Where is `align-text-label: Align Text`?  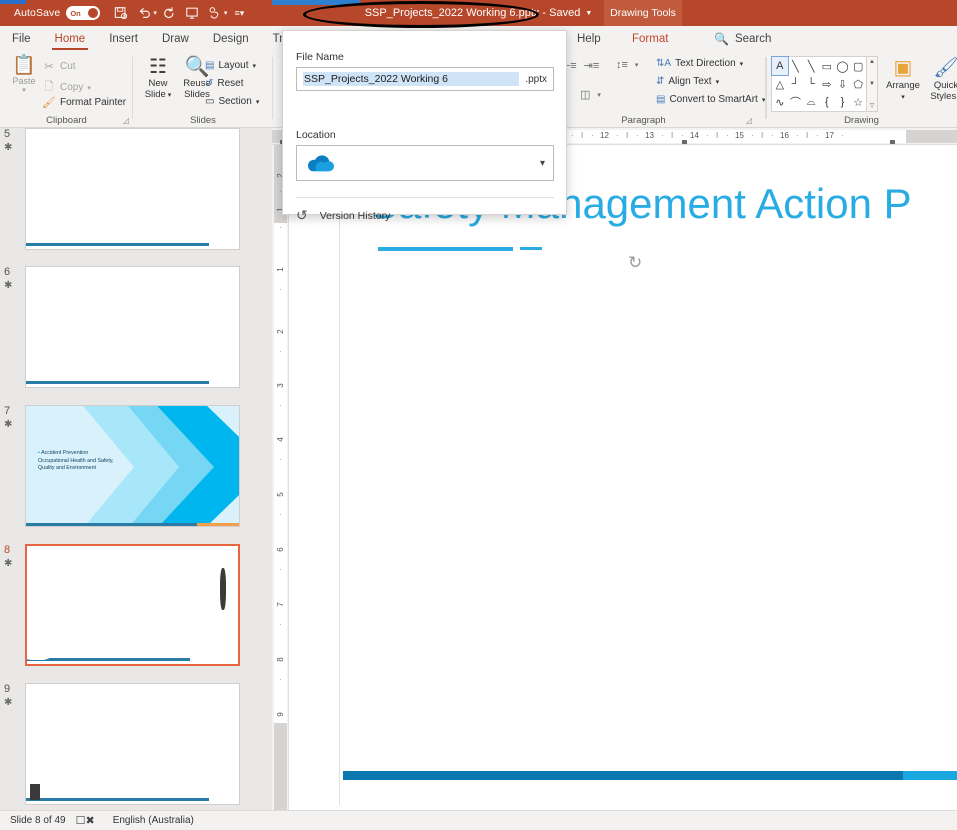
align-text-label: Align Text is located at coordinates (690, 81).